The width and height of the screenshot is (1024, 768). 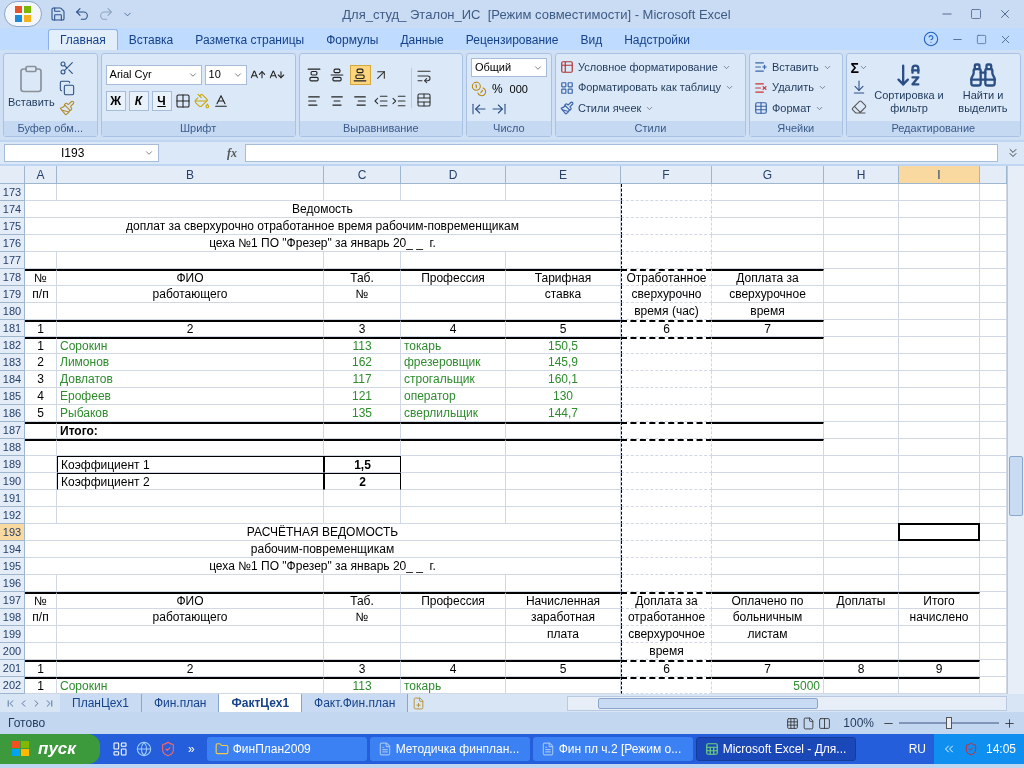 What do you see at coordinates (512, 39) in the screenshot?
I see `ribbon-tab: Рецензирование` at bounding box center [512, 39].